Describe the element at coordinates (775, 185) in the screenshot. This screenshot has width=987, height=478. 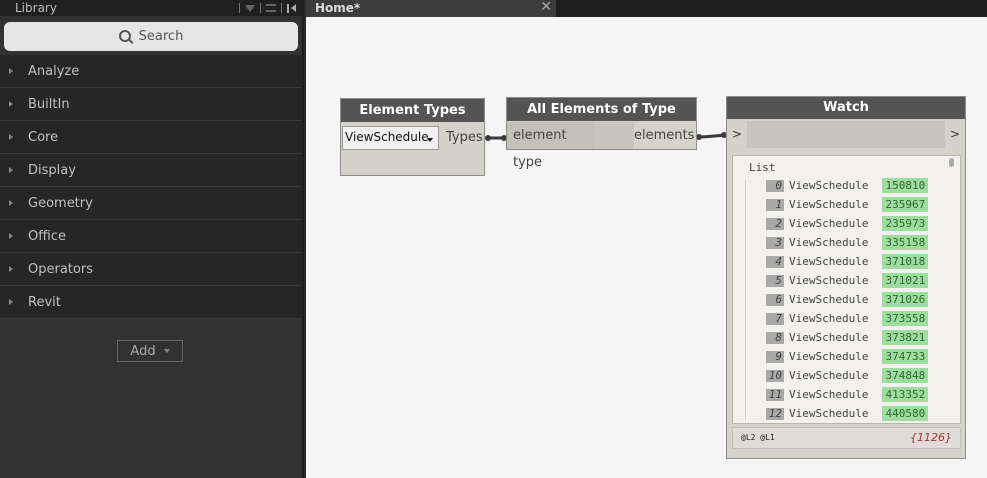
I see `item-index: 0` at that location.